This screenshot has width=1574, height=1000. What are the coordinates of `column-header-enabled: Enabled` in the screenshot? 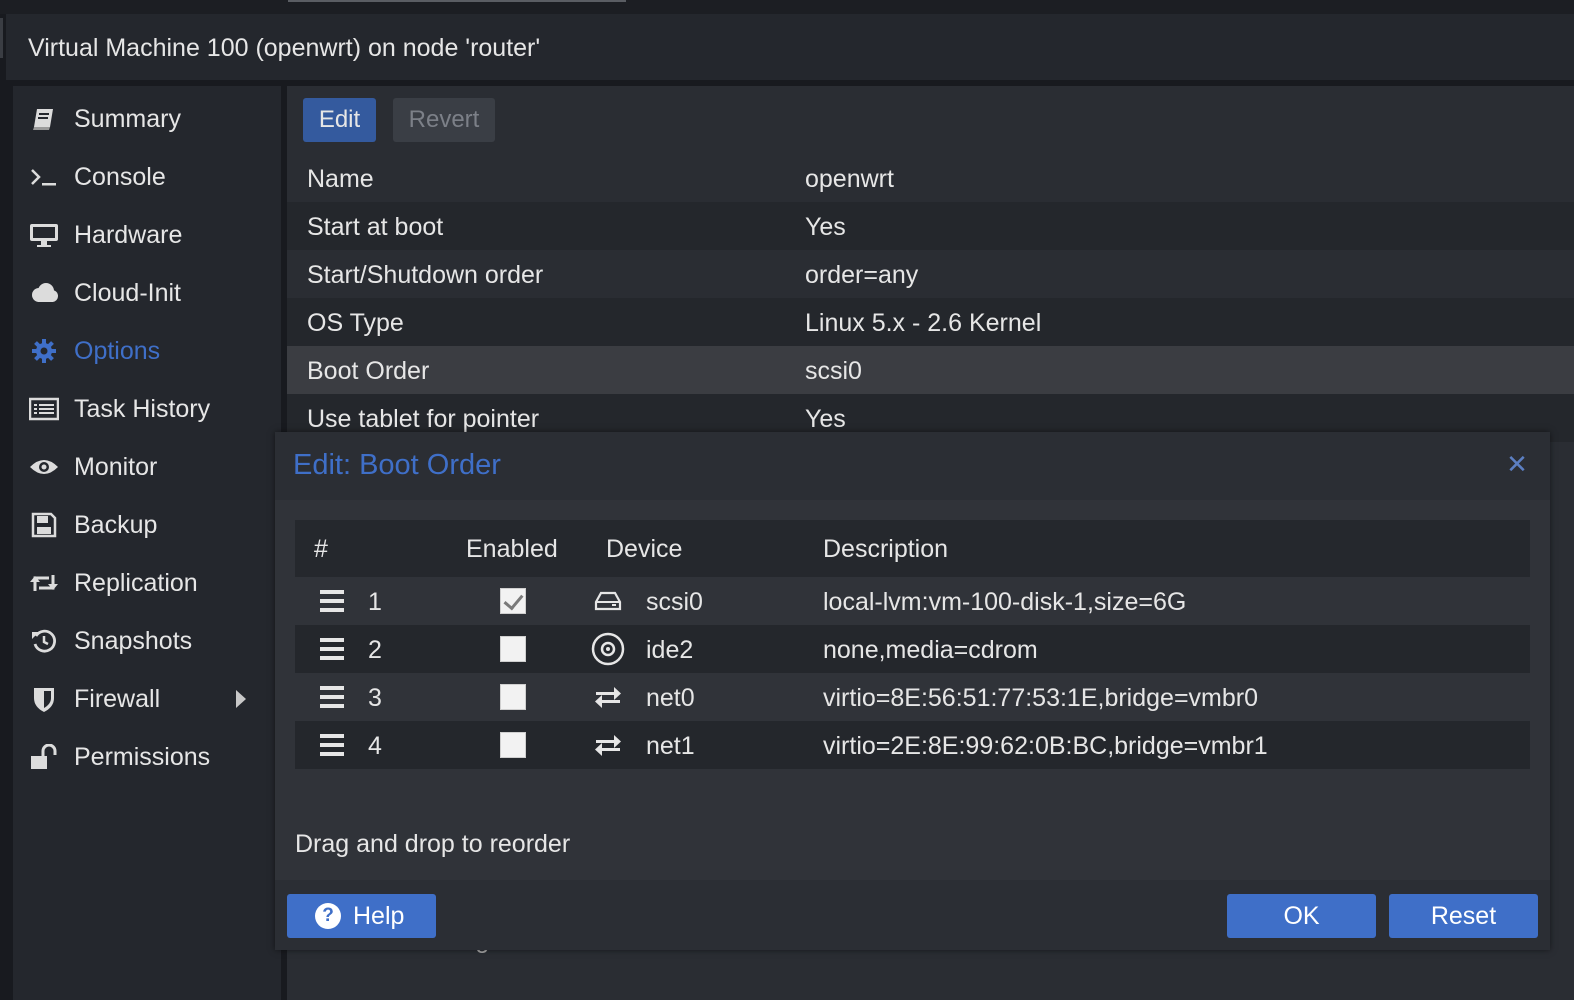 It's located at (512, 549).